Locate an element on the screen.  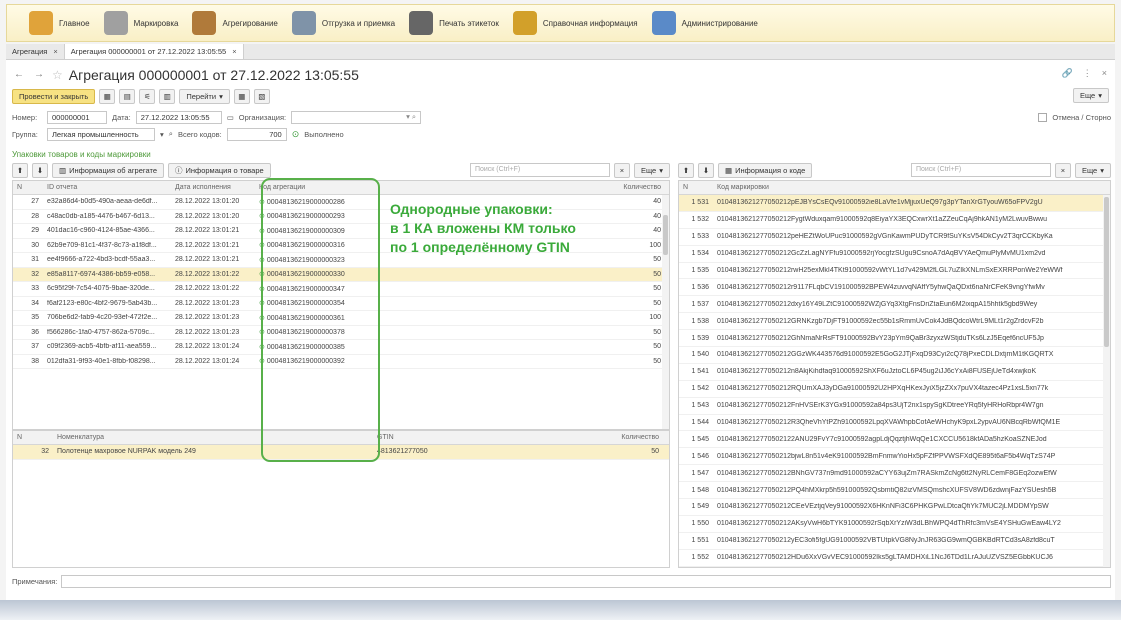
date-field: 27.12.2022 13:05:55 is located at coordinates (178, 117).